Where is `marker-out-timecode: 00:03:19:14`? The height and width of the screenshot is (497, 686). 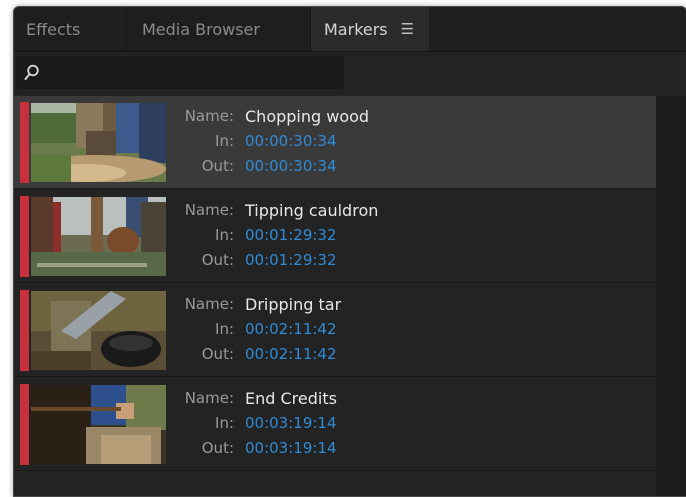
marker-out-timecode: 00:03:19:14 is located at coordinates (445, 448).